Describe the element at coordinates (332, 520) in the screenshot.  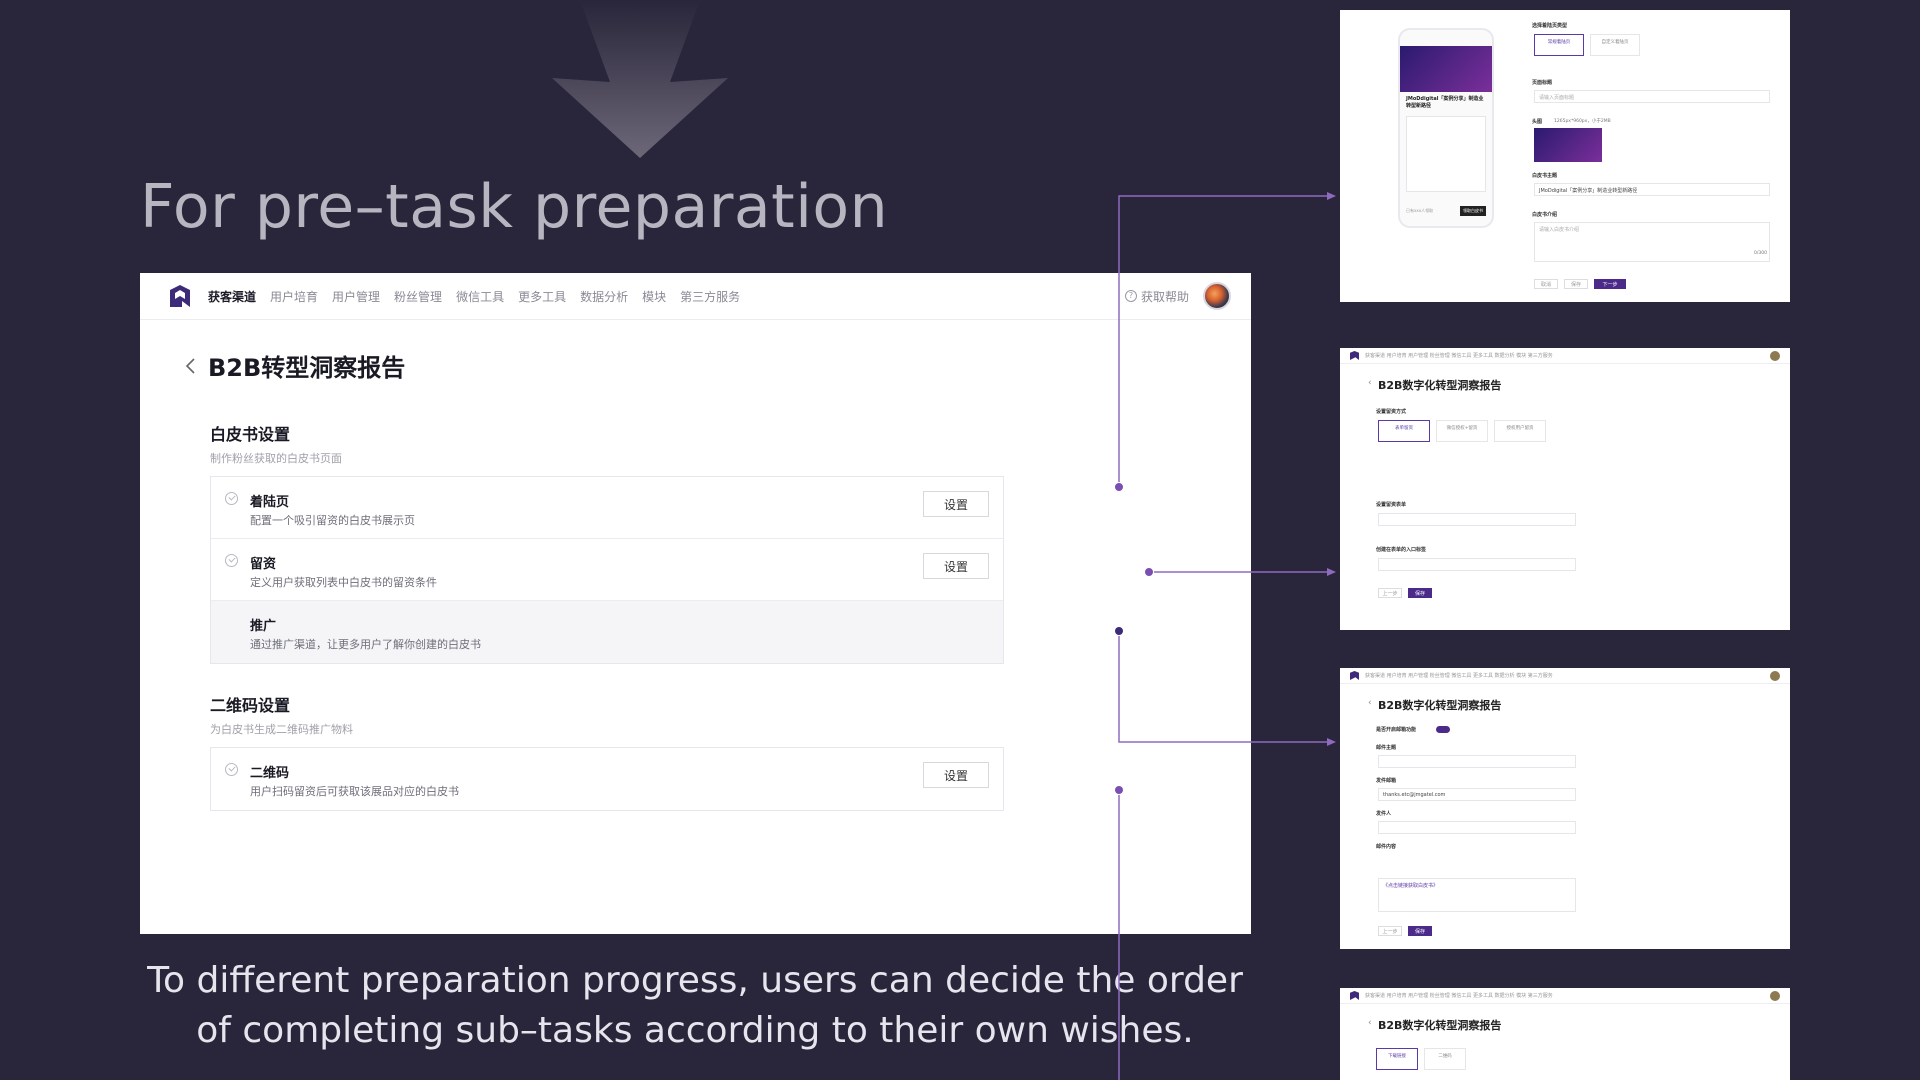
I see `task-desc: 配置一个吸引留资的白皮书展示页` at that location.